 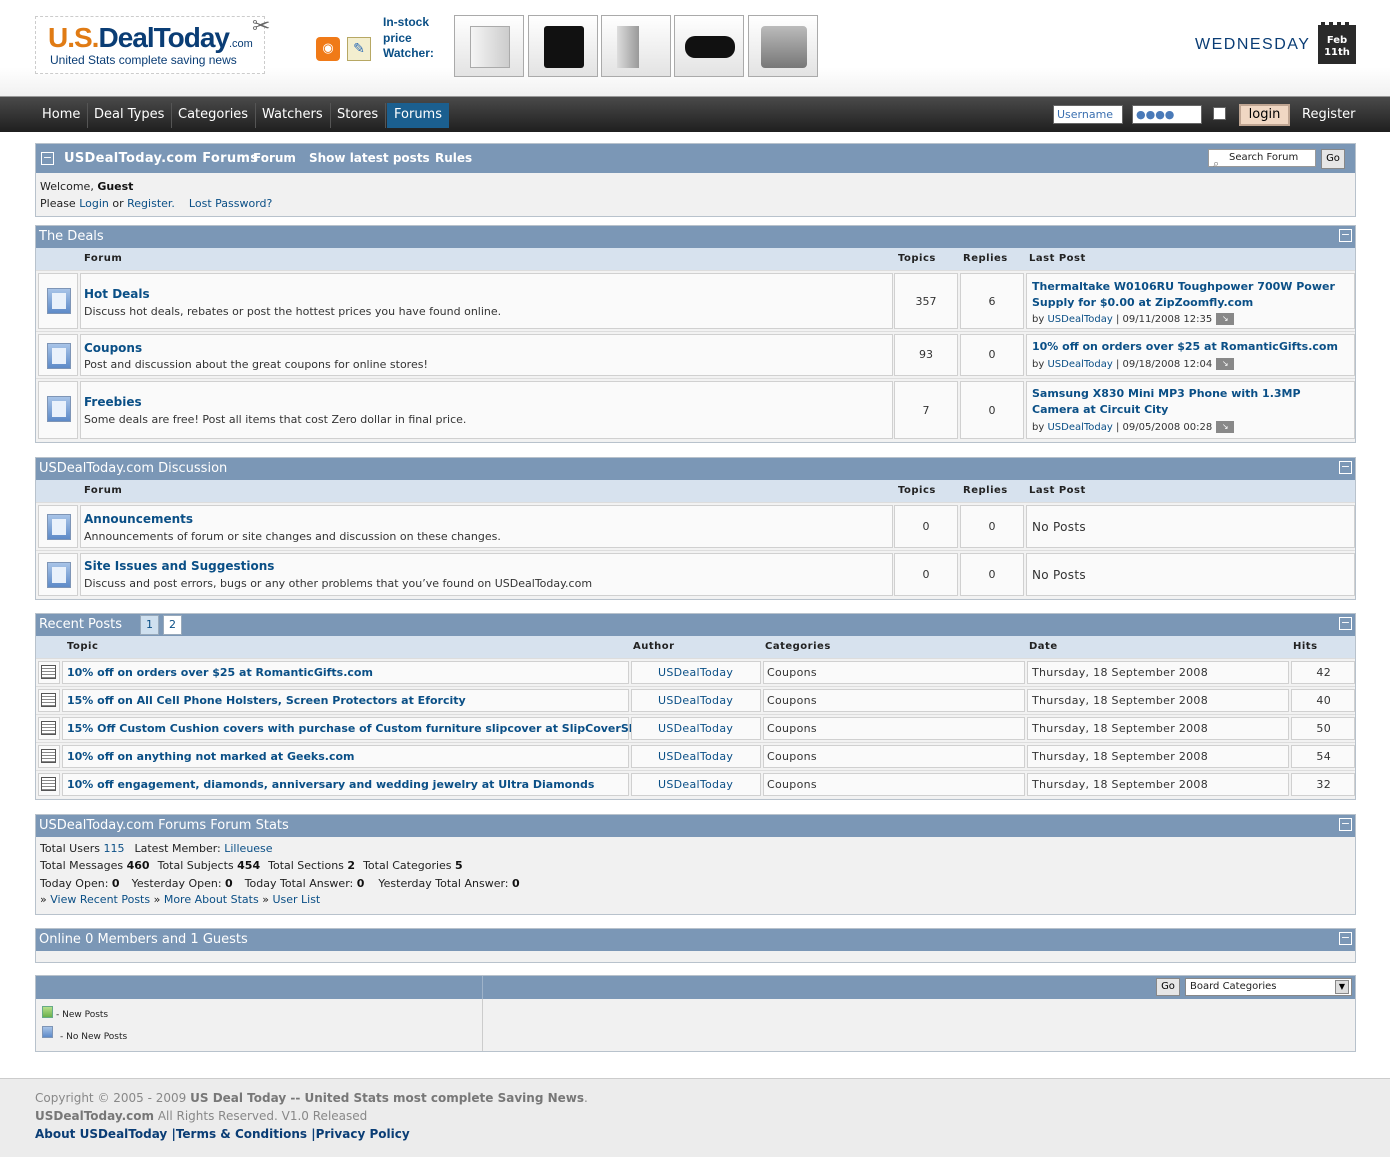 I want to click on nav-forums: Forums, so click(x=418, y=115).